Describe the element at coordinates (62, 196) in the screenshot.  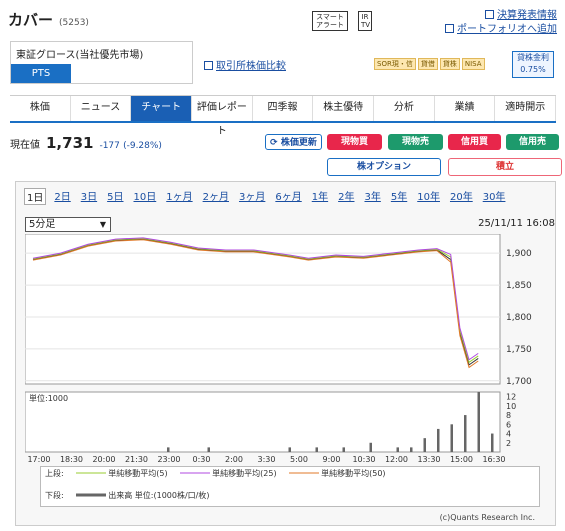
I see `period-2d: 2日` at that location.